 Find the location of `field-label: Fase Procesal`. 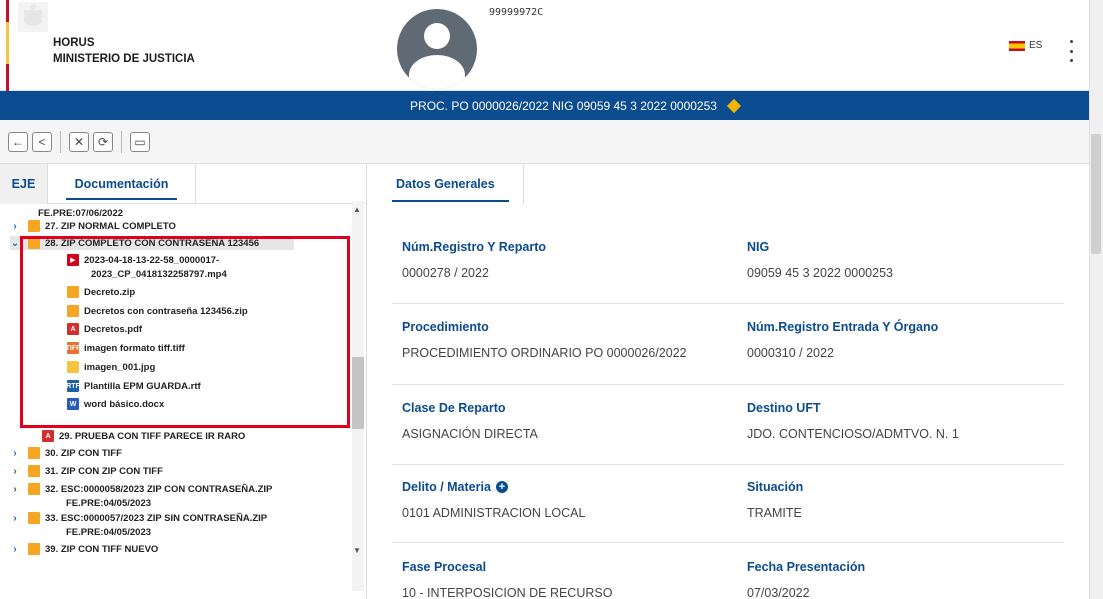

field-label: Fase Procesal is located at coordinates (444, 567).